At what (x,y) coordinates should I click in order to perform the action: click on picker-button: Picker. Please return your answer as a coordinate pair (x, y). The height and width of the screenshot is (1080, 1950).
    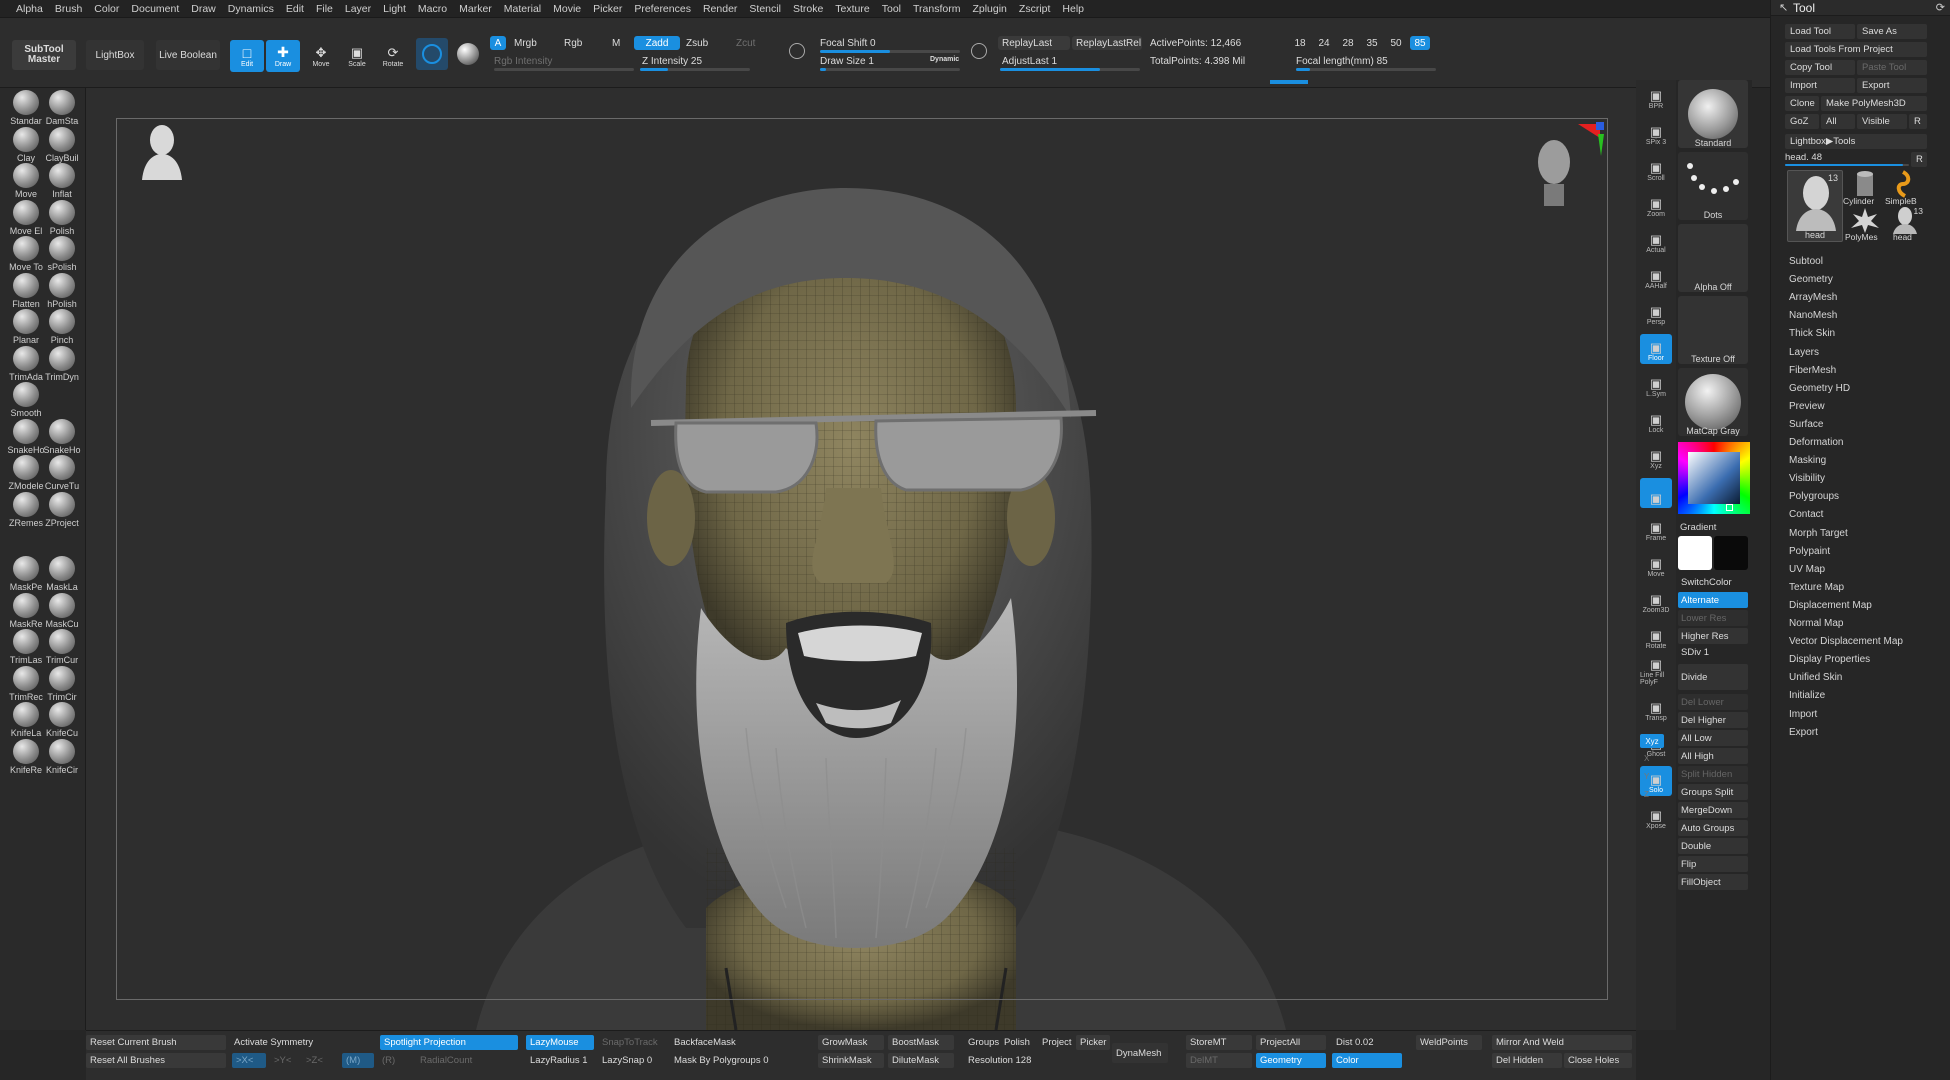
    Looking at the image, I should click on (1093, 1042).